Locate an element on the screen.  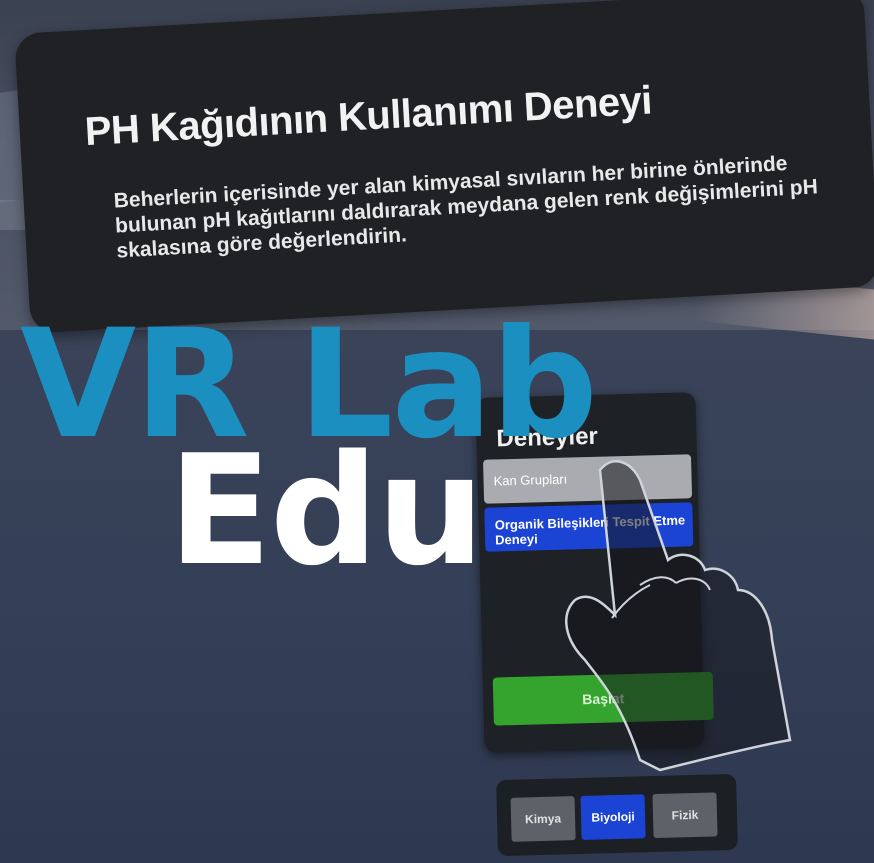
tab-biyoloji: Biyoloji is located at coordinates (613, 817).